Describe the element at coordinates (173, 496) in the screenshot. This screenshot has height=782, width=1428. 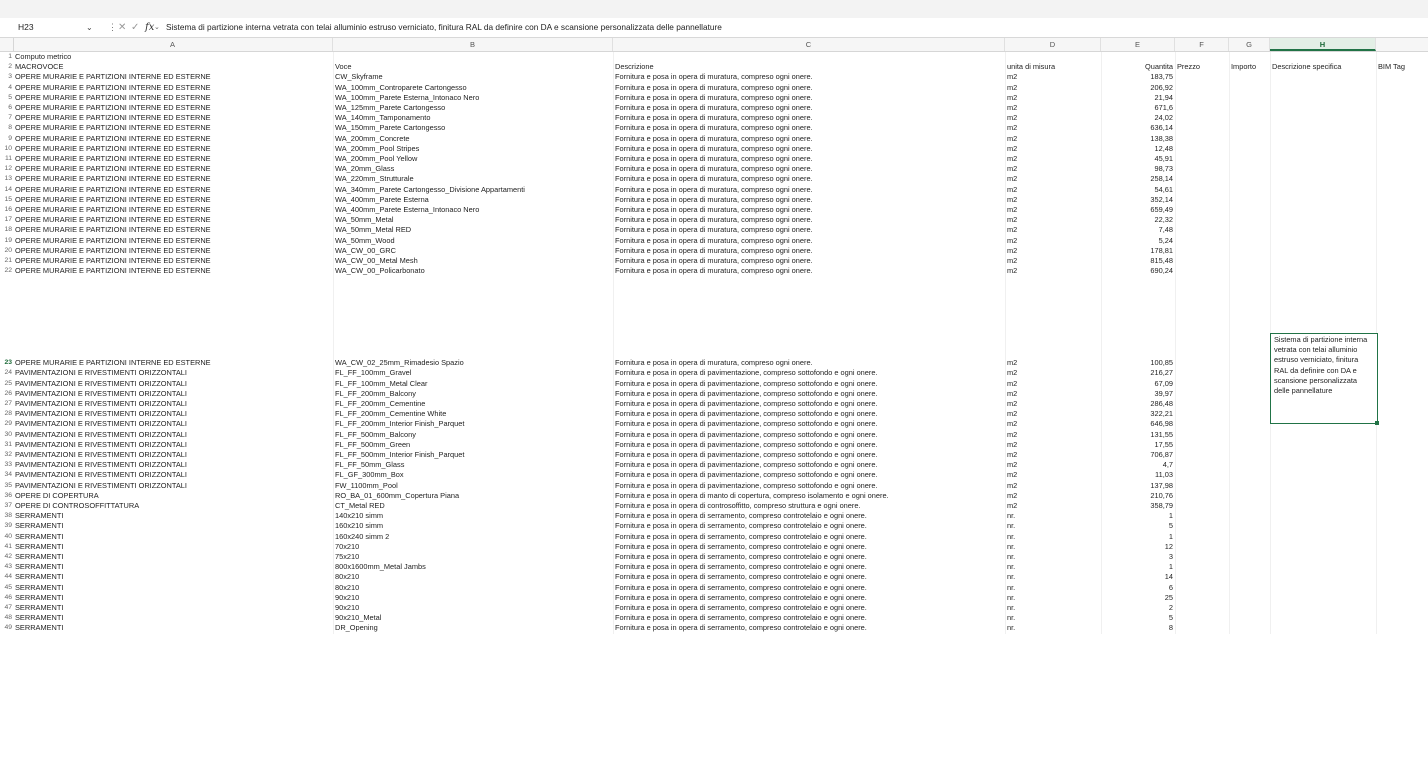
I see `cell-a: OPERE DI COPERTURA` at that location.